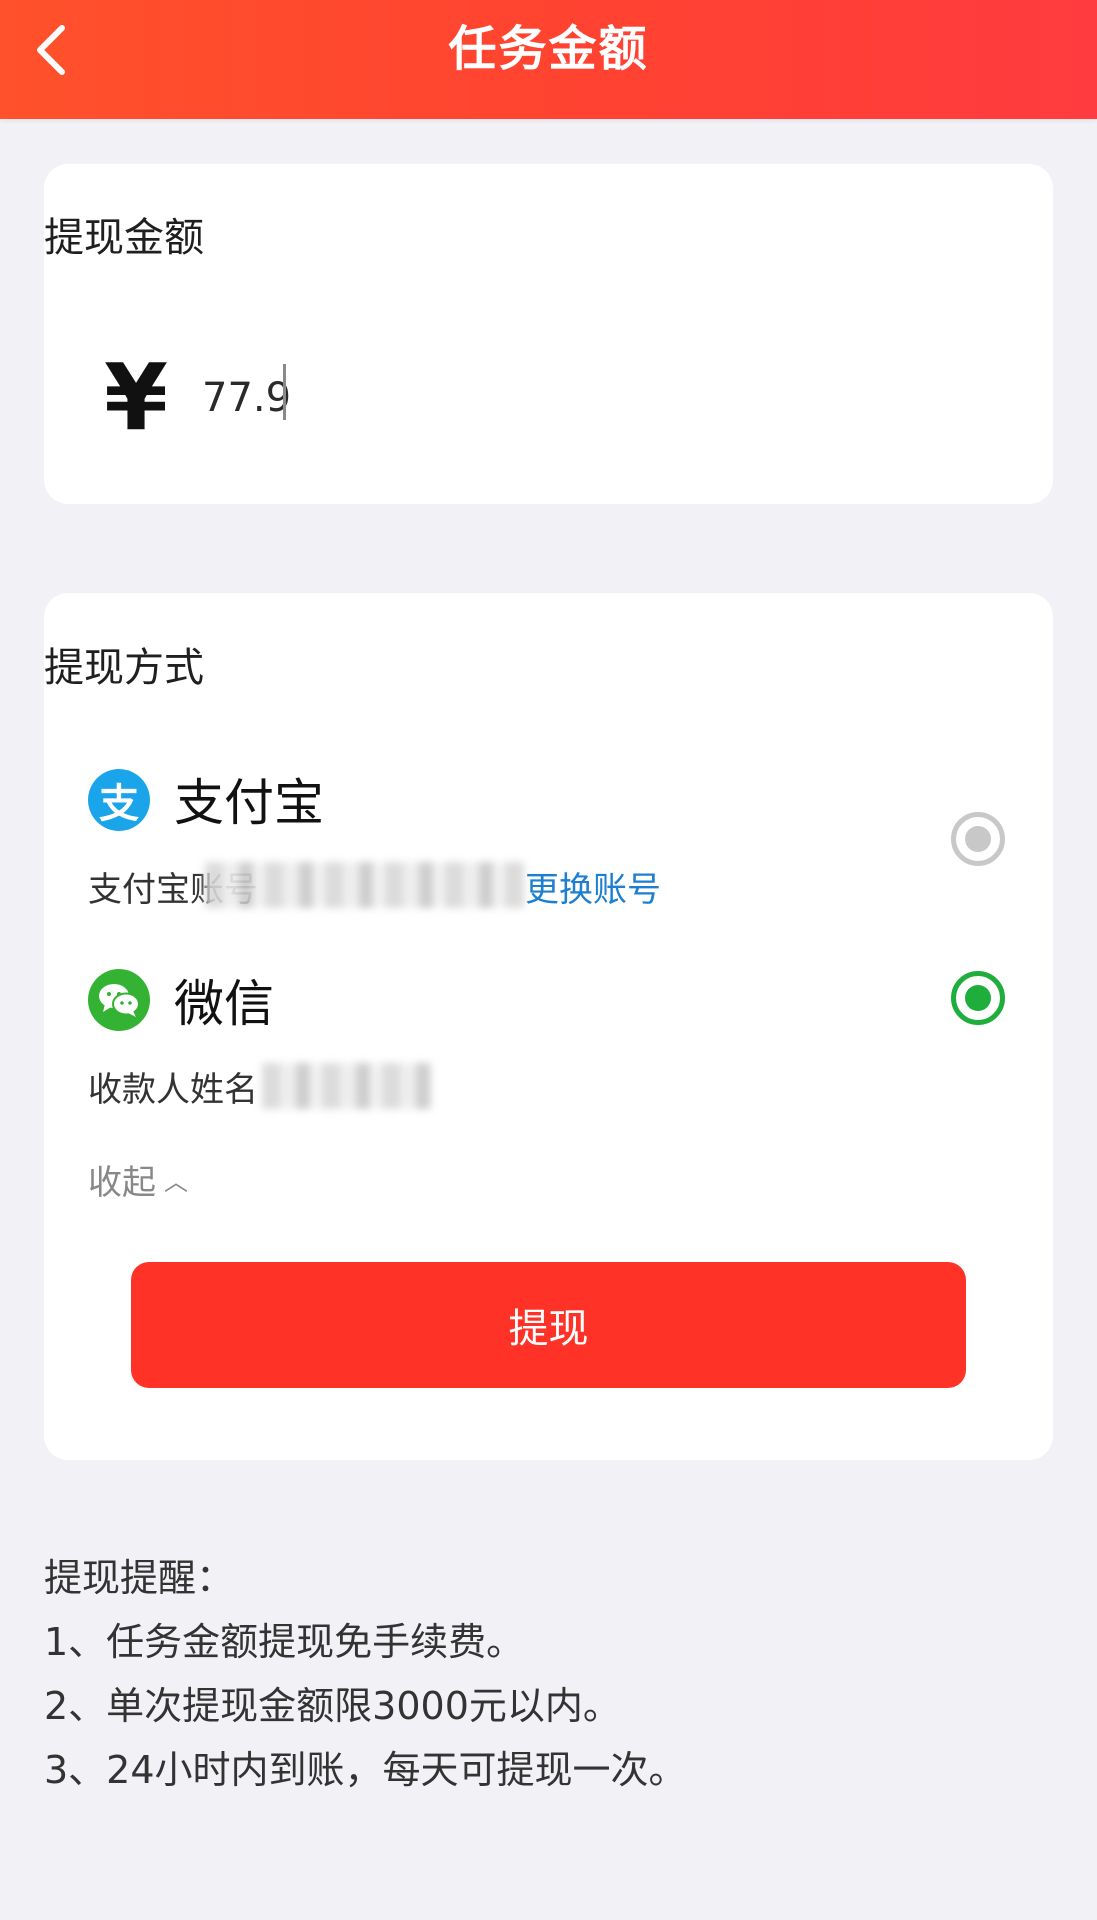 This screenshot has height=1920, width=1097. I want to click on page-title: 任务金额, so click(548, 49).